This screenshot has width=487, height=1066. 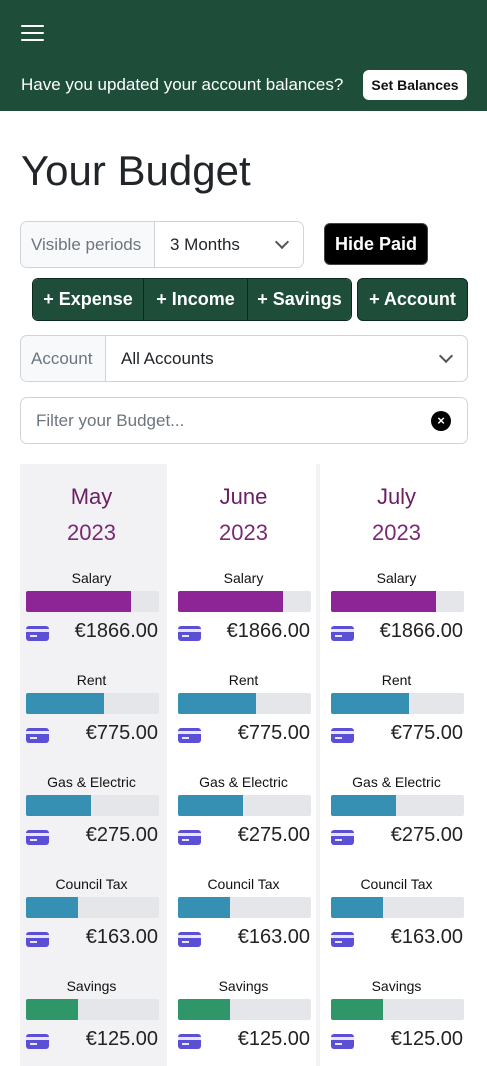 I want to click on visible-periods-label: Visible periods, so click(x=88, y=244).